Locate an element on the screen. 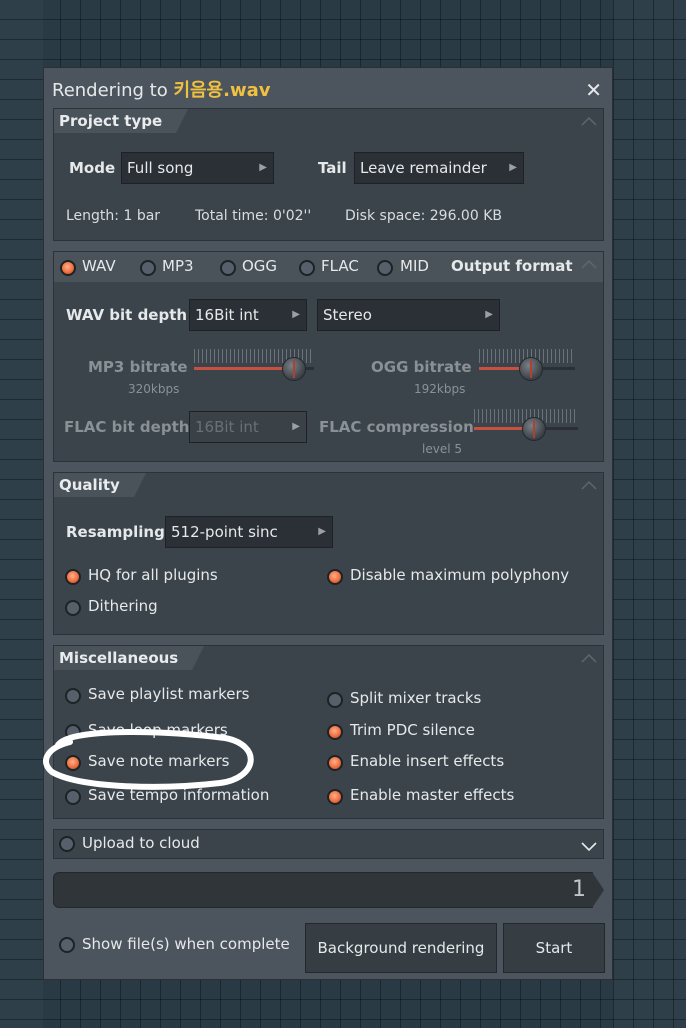 The width and height of the screenshot is (686, 1028). format-mp3-radio is located at coordinates (148, 268).